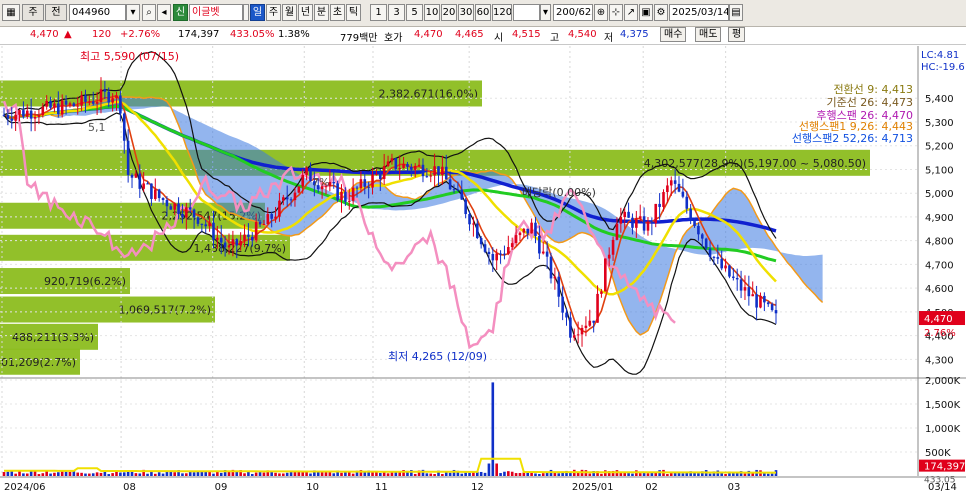 This screenshot has width=966, height=497. I want to click on volume-value-label: 174,397, so click(944, 467).